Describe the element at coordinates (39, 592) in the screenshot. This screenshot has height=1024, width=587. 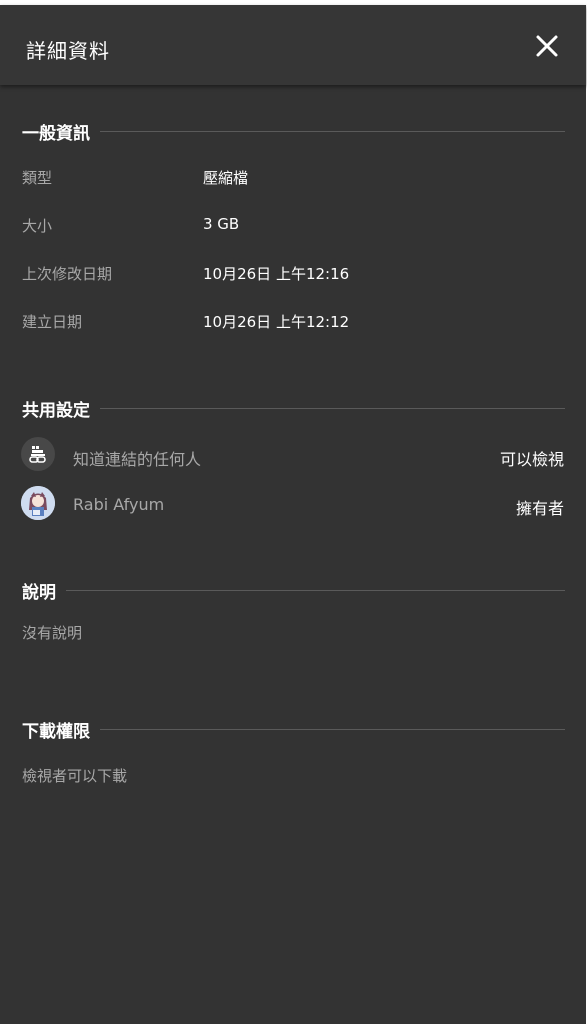
I see `description-section-title: 說明` at that location.